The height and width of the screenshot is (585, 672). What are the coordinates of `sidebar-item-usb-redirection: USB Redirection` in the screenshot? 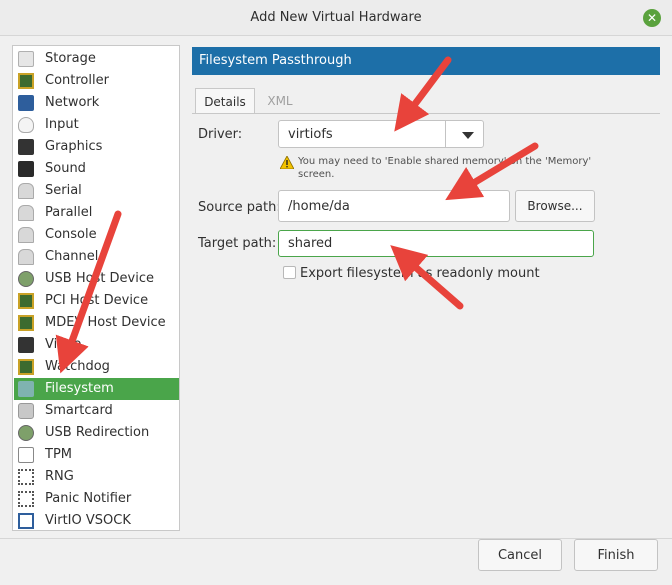 It's located at (96, 433).